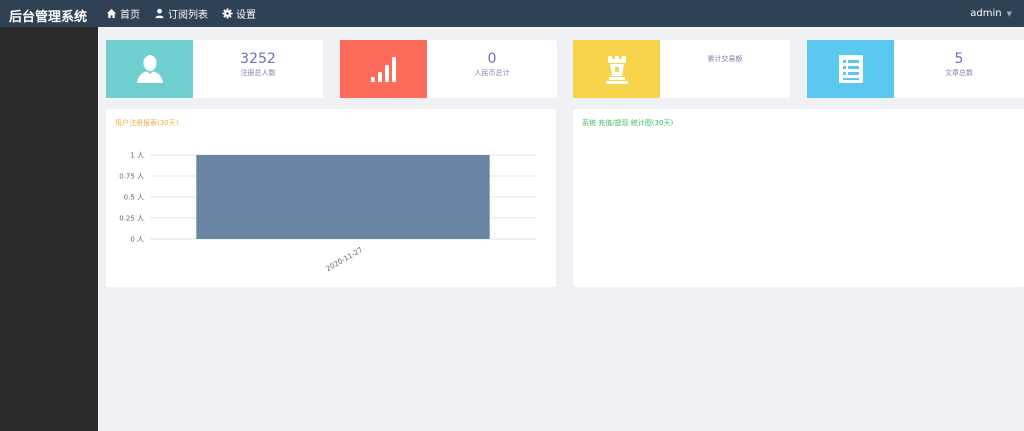 The width and height of the screenshot is (1024, 431). Describe the element at coordinates (959, 73) in the screenshot. I see `card-label: 文章总数` at that location.